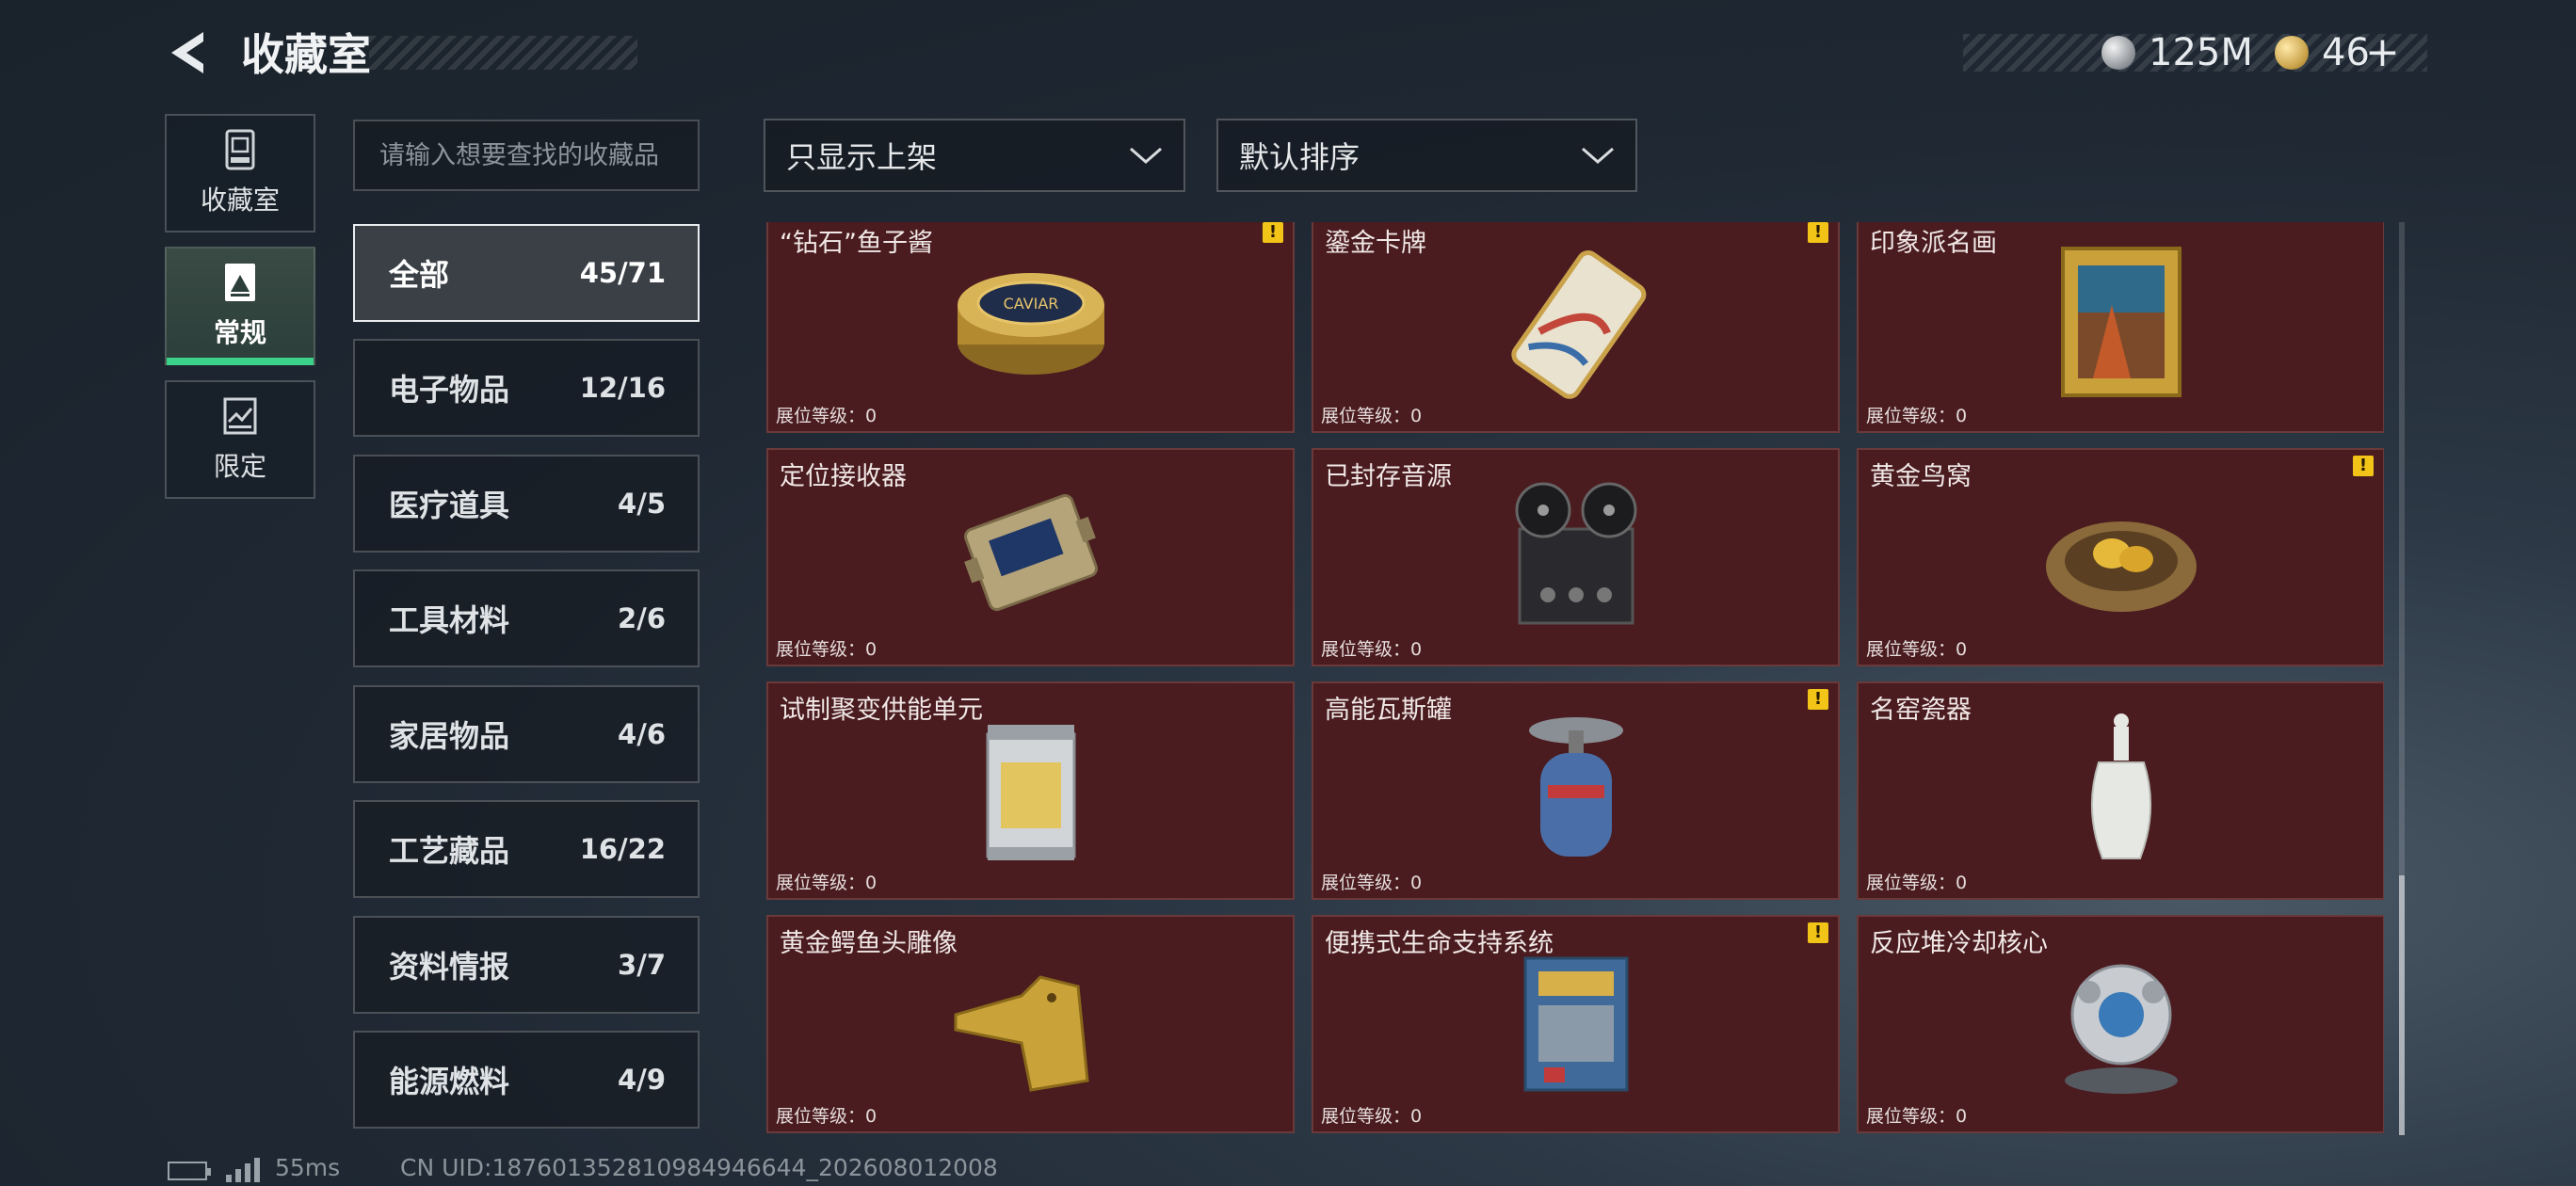  Describe the element at coordinates (642, 504) in the screenshot. I see `category-count: 4/5` at that location.